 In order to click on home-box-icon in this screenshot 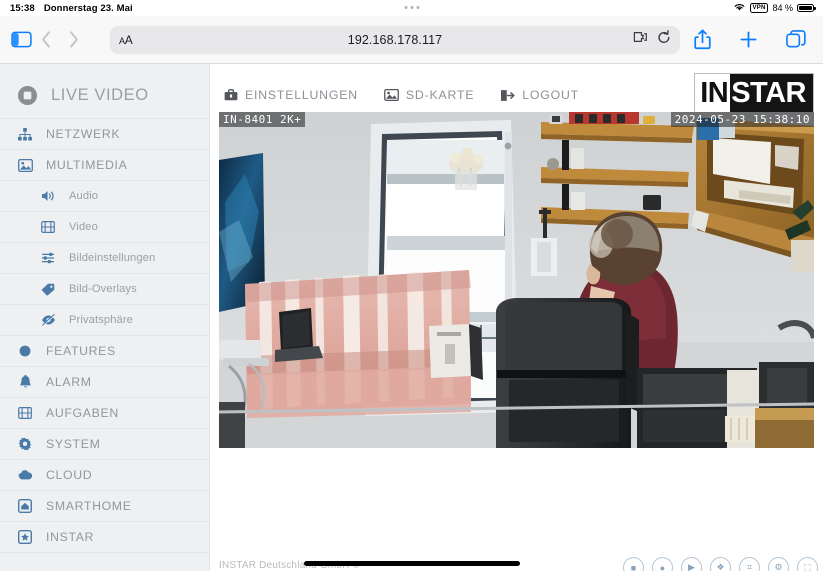, I will do `click(25, 506)`.